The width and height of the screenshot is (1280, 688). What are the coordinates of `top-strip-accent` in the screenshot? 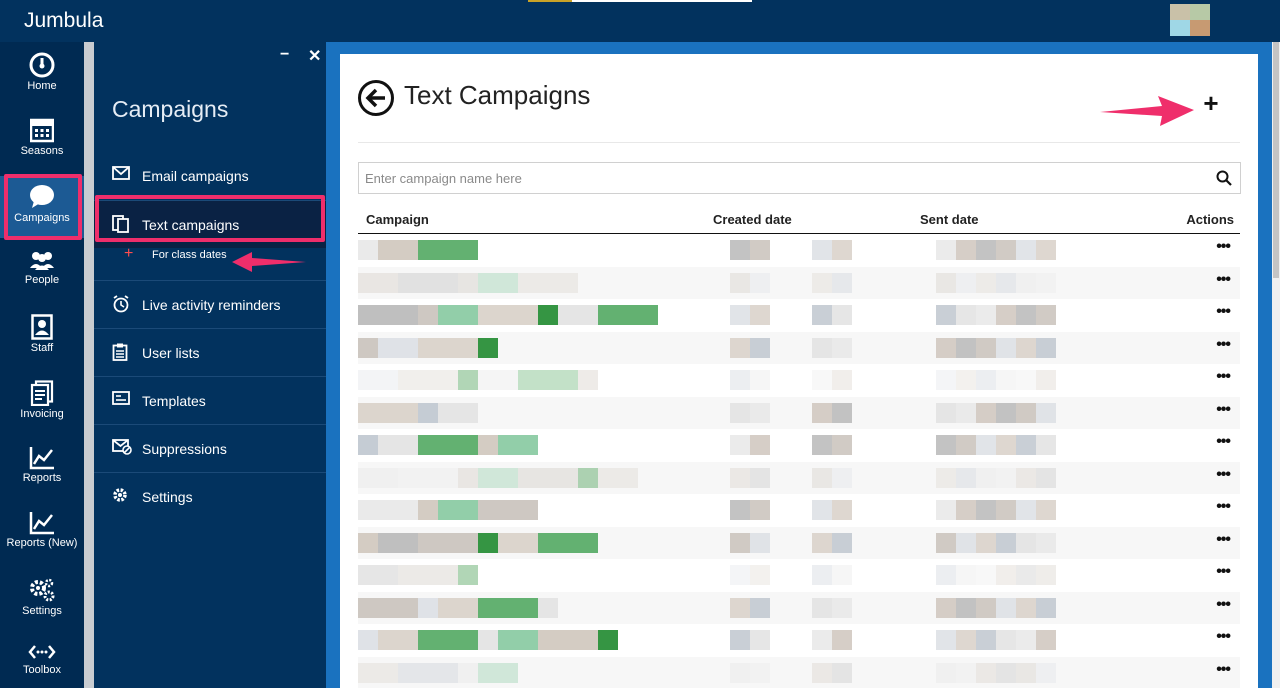 It's located at (550, 1).